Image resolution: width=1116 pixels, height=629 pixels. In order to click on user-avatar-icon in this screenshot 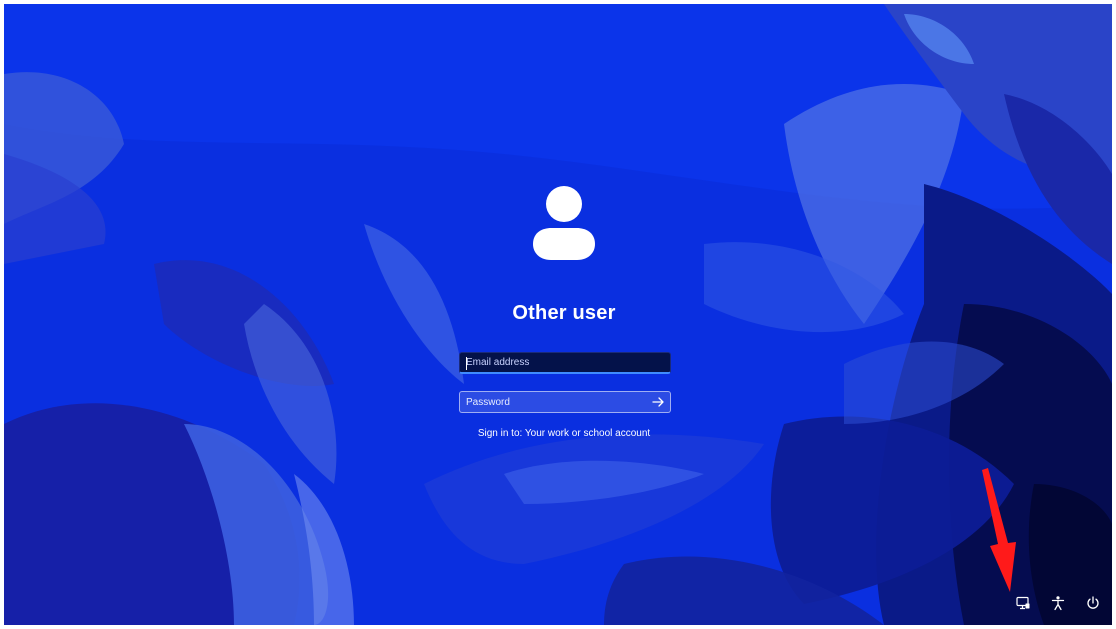, I will do `click(564, 223)`.